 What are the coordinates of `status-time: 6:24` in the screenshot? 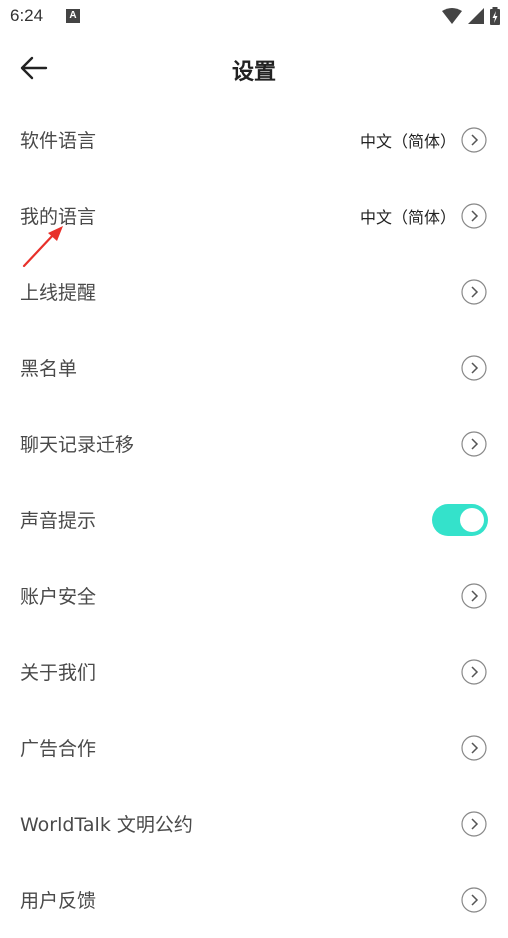 It's located at (27, 15).